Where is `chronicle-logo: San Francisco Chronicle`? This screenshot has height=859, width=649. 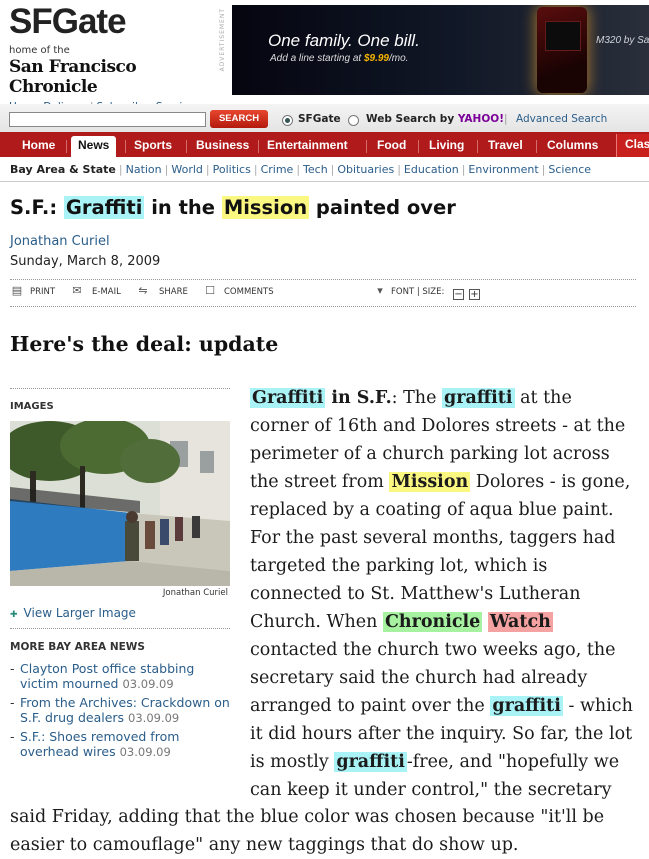 chronicle-logo: San Francisco Chronicle is located at coordinates (116, 77).